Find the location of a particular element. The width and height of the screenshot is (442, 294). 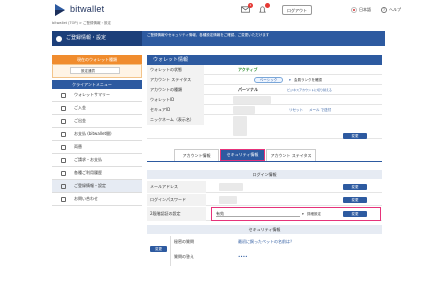

mail-badge: 1 is located at coordinates (250, 5).